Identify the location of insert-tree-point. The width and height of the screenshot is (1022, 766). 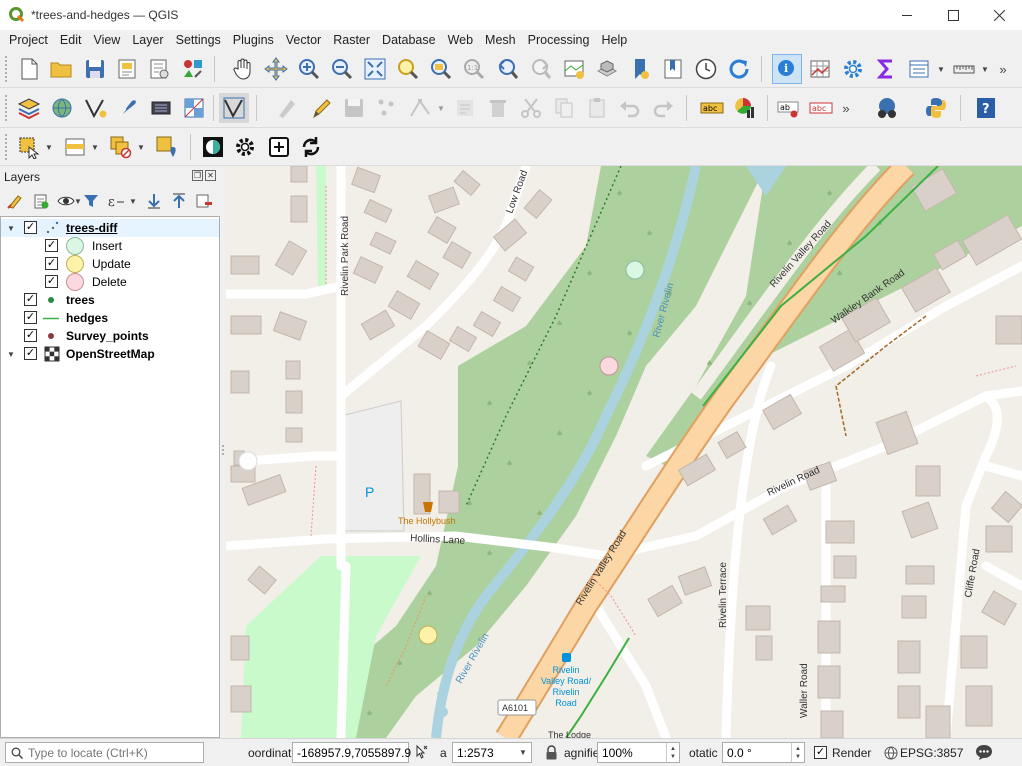
(635, 270).